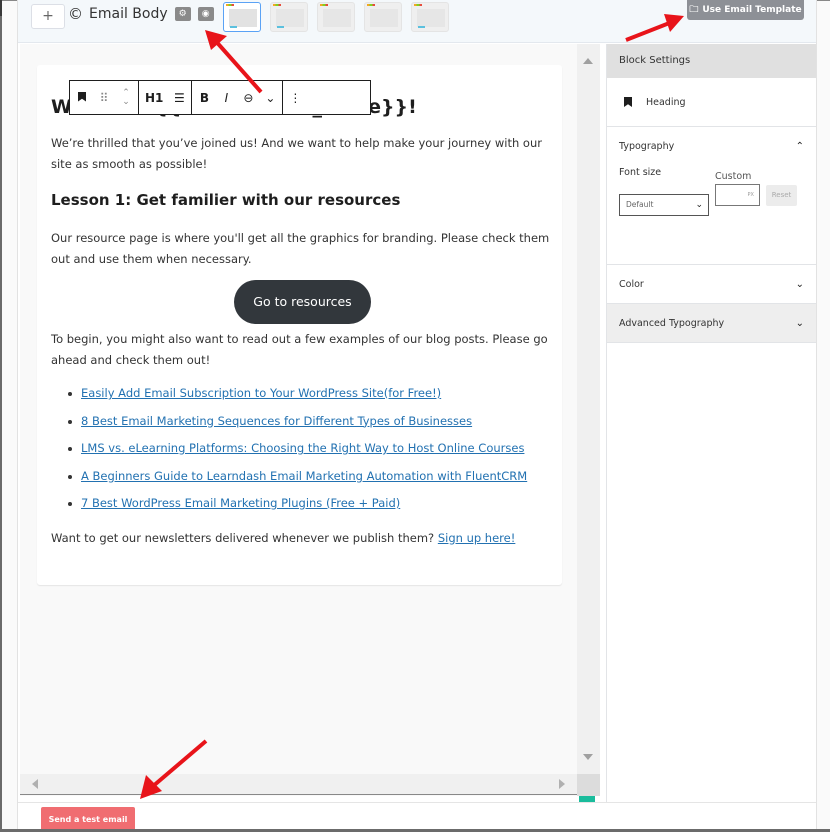 The width and height of the screenshot is (830, 832). Describe the element at coordinates (647, 146) in the screenshot. I see `typography-label: Typography` at that location.